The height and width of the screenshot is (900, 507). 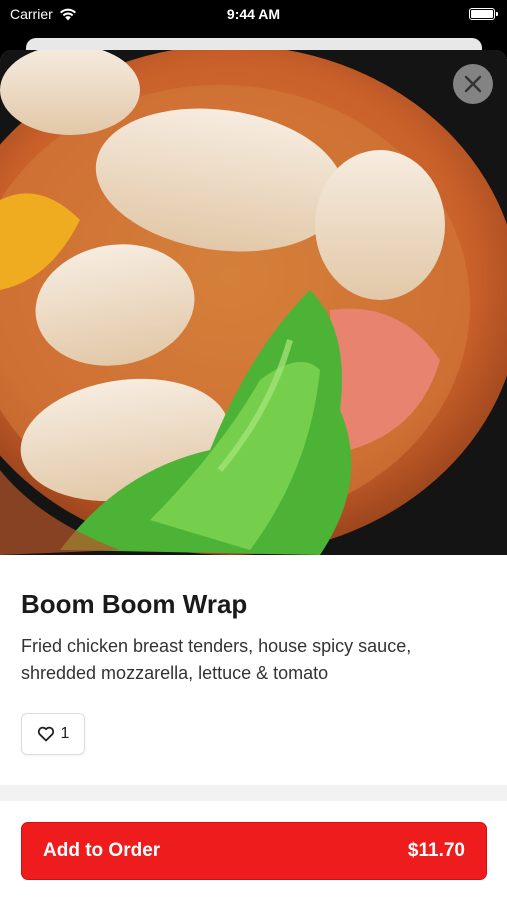 I want to click on close-icon, so click(x=473, y=84).